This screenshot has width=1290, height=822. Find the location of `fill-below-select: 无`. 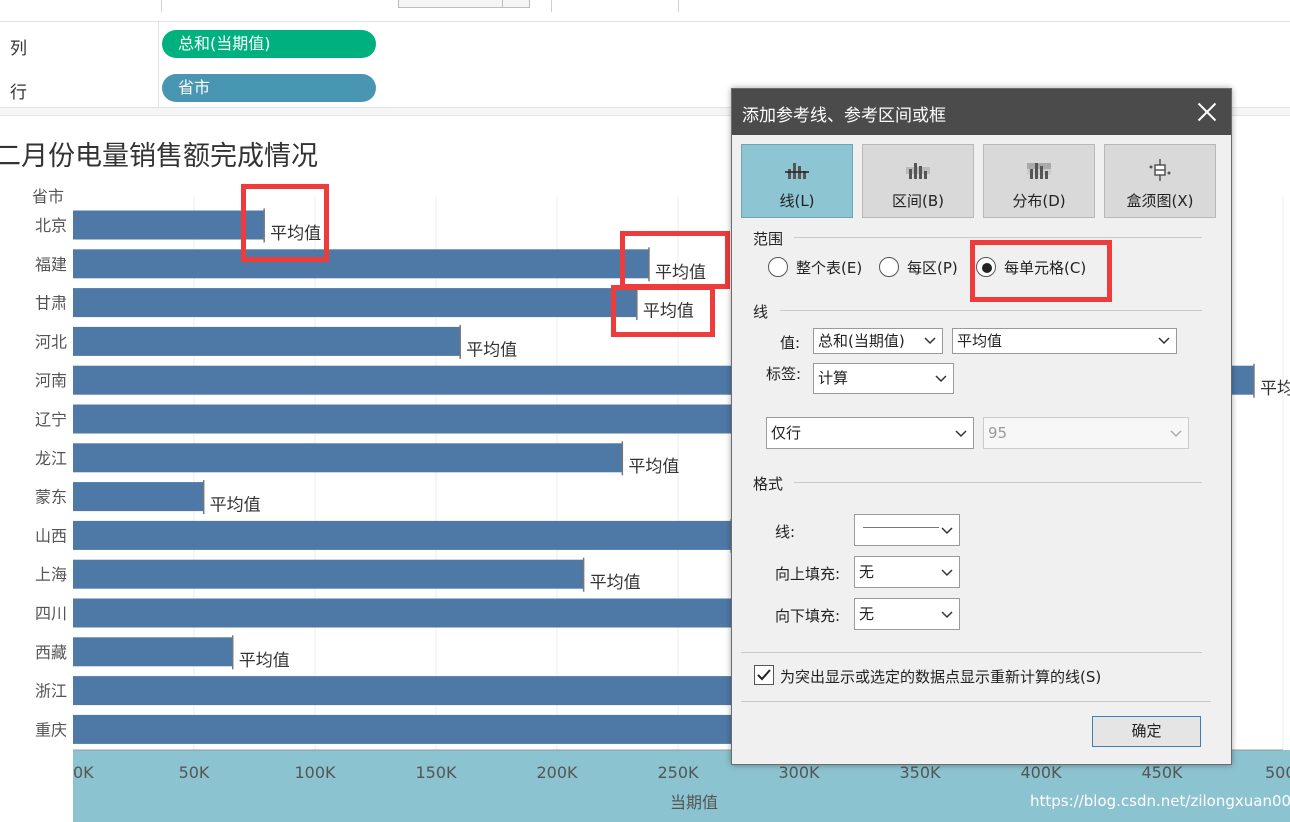

fill-below-select: 无 is located at coordinates (907, 614).